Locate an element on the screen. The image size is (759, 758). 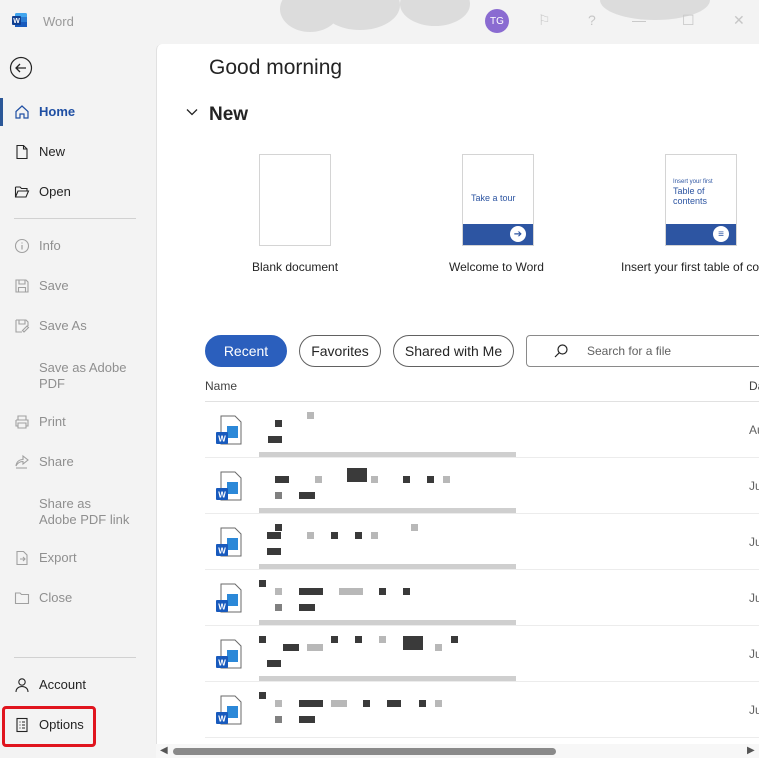
scroll-right-icon: ▶ is located at coordinates (751, 750).